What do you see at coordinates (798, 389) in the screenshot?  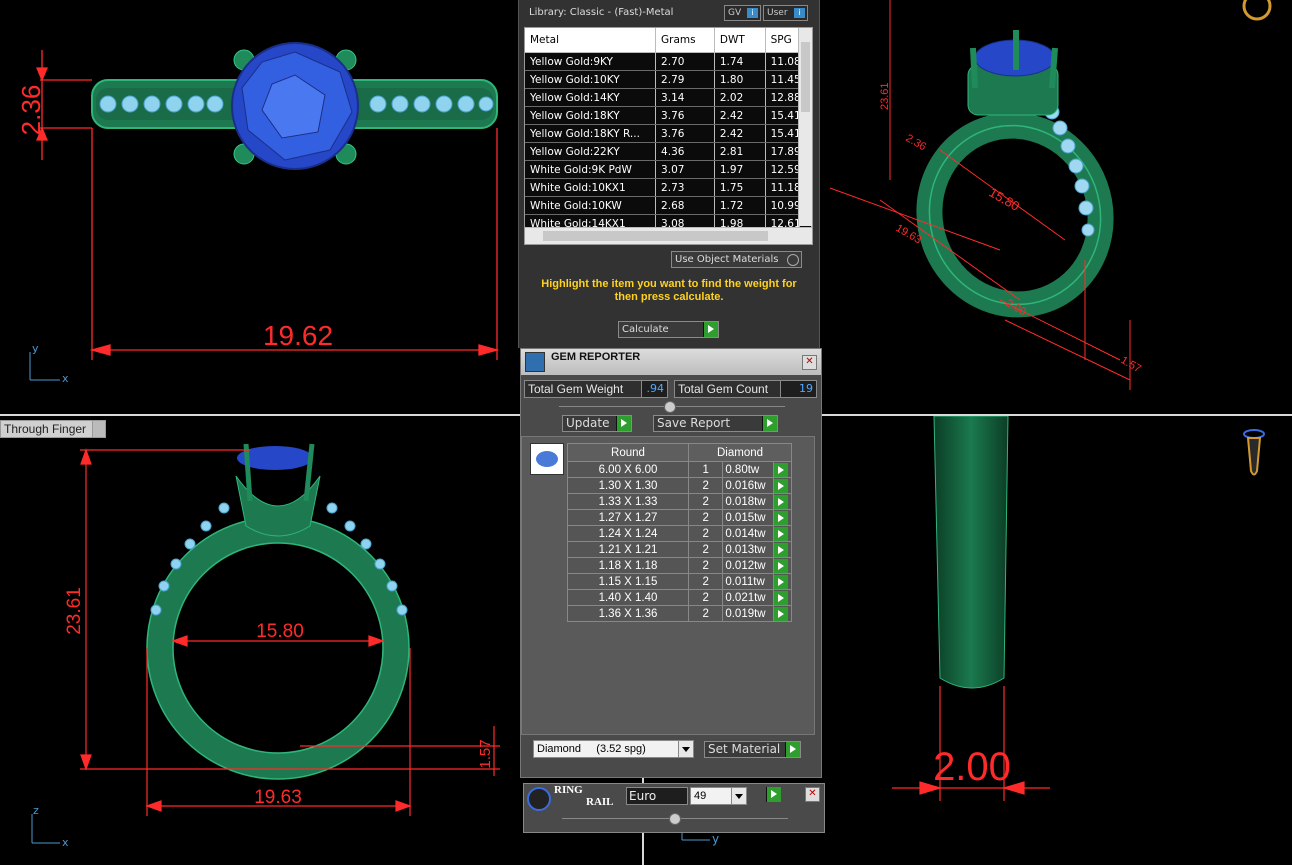 I see `total-gem-count-value: 19` at bounding box center [798, 389].